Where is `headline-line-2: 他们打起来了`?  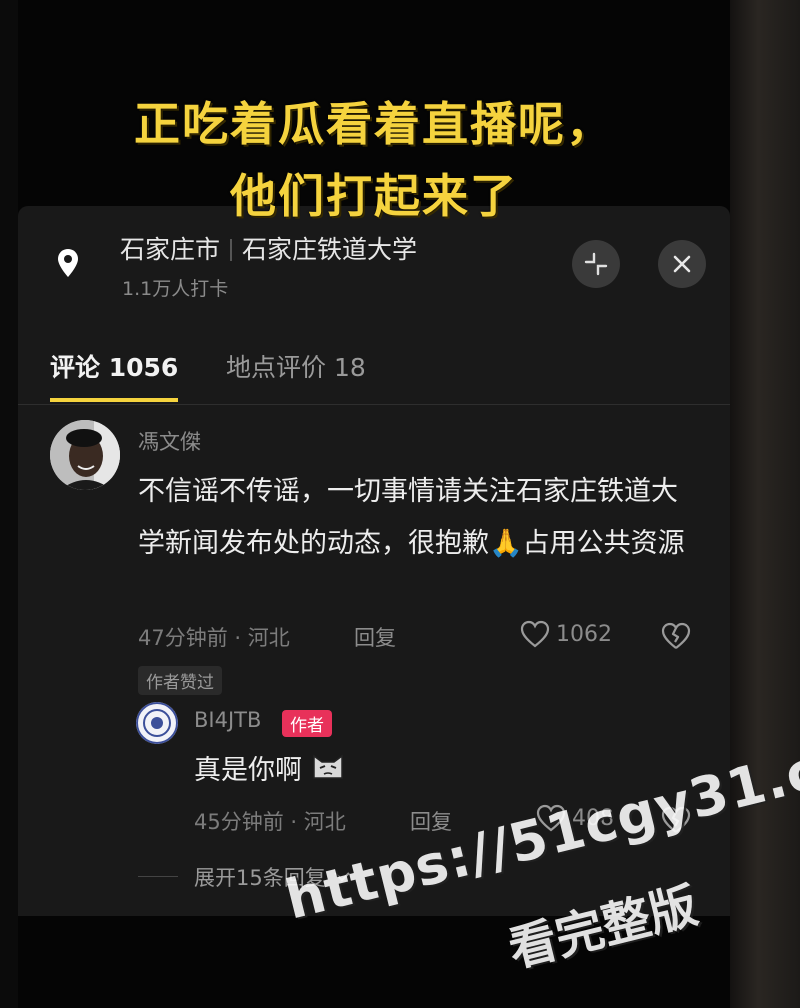 headline-line-2: 他们打起来了 is located at coordinates (374, 196).